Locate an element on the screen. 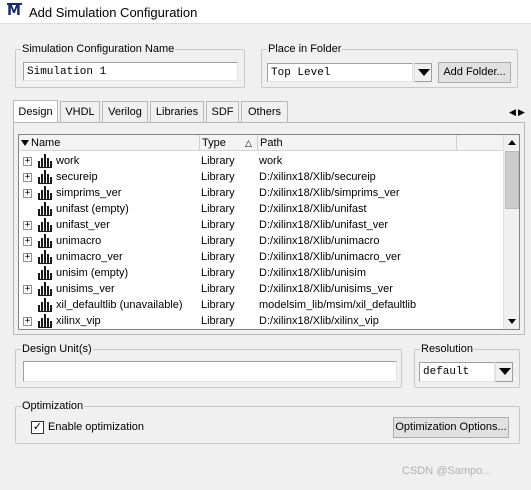  library-path: D:/xilinx18/Xlib/unimacro is located at coordinates (319, 241).